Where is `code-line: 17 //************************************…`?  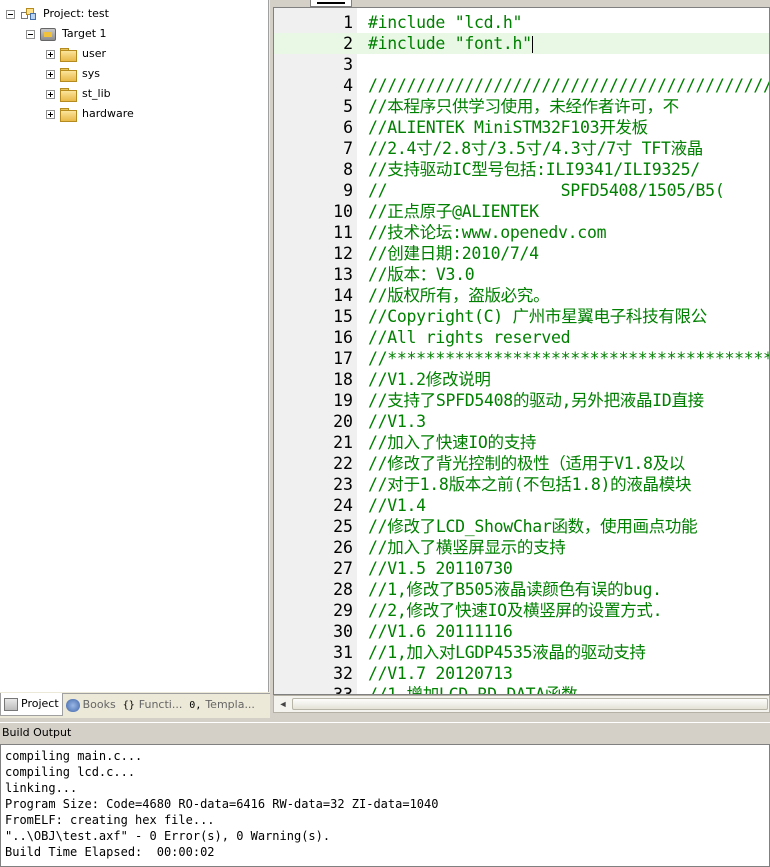
code-line: 17 //************************************… is located at coordinates (521, 358).